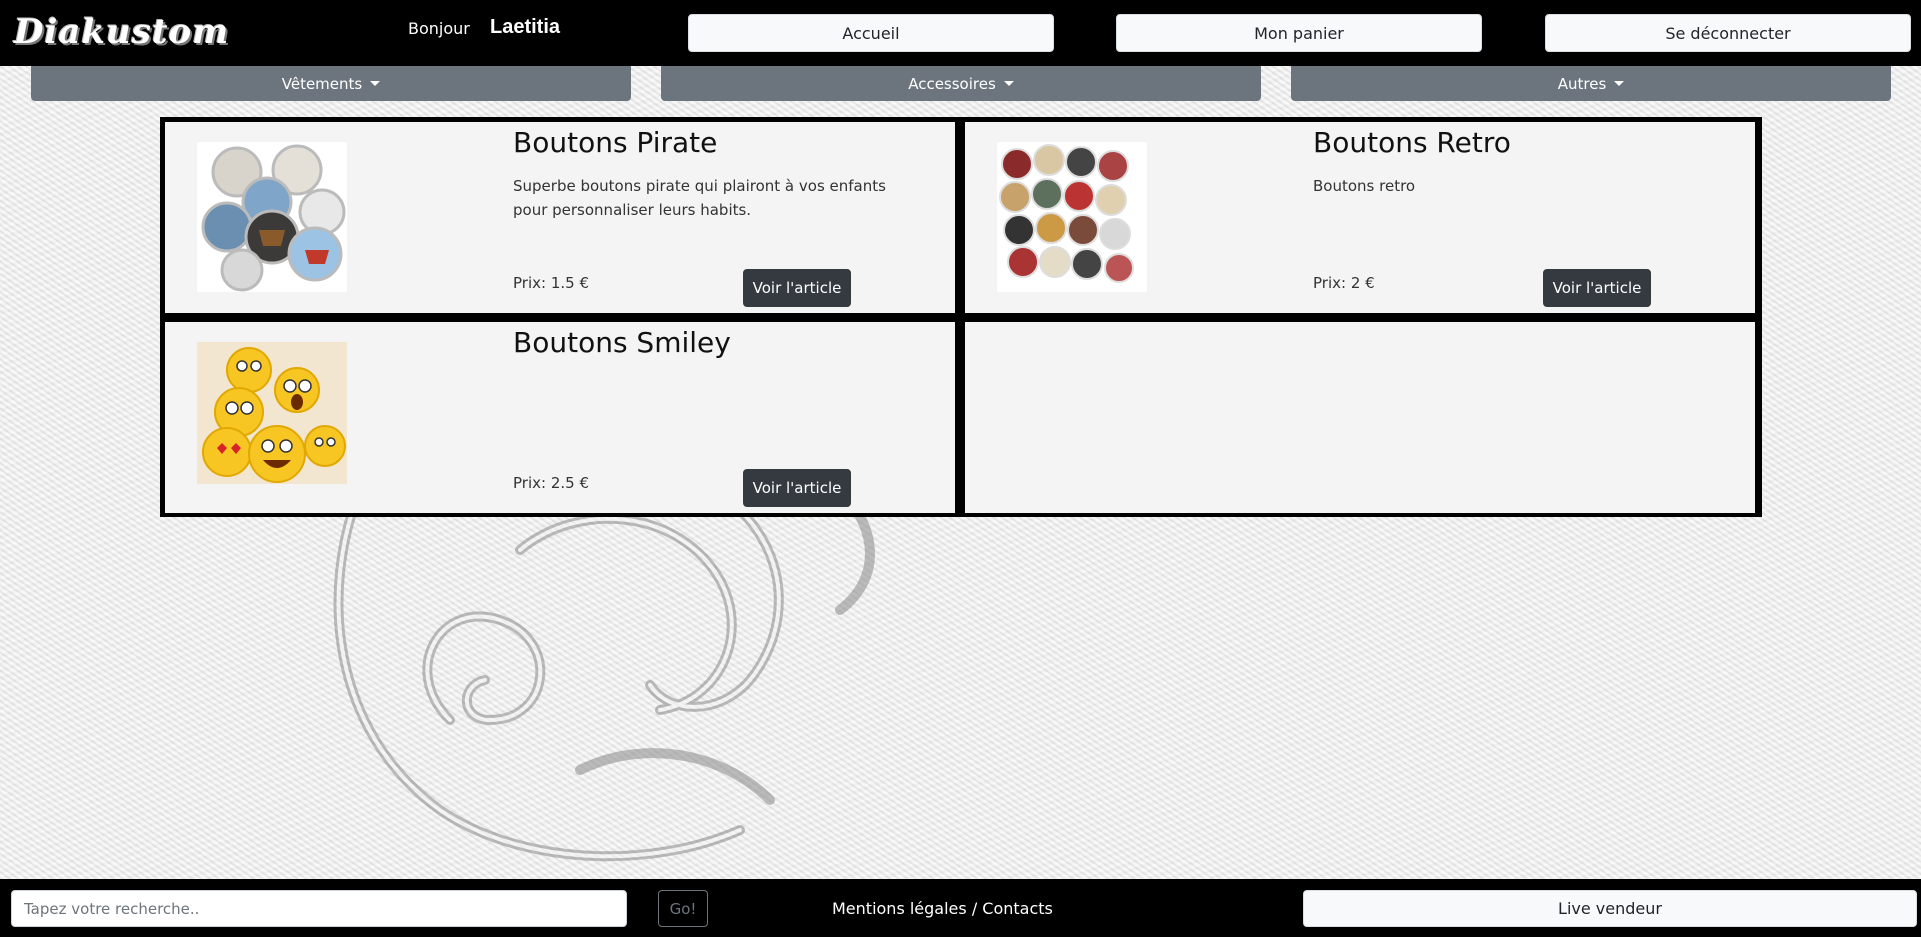 The height and width of the screenshot is (937, 1921). I want to click on pirate-buttons-image, so click(272, 217).